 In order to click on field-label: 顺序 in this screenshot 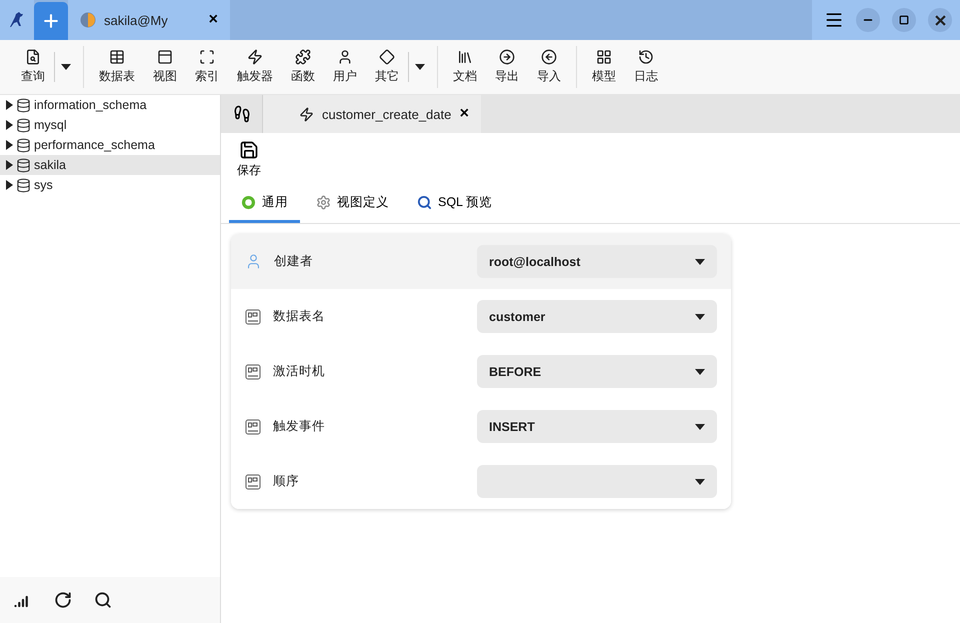, I will do `click(286, 481)`.